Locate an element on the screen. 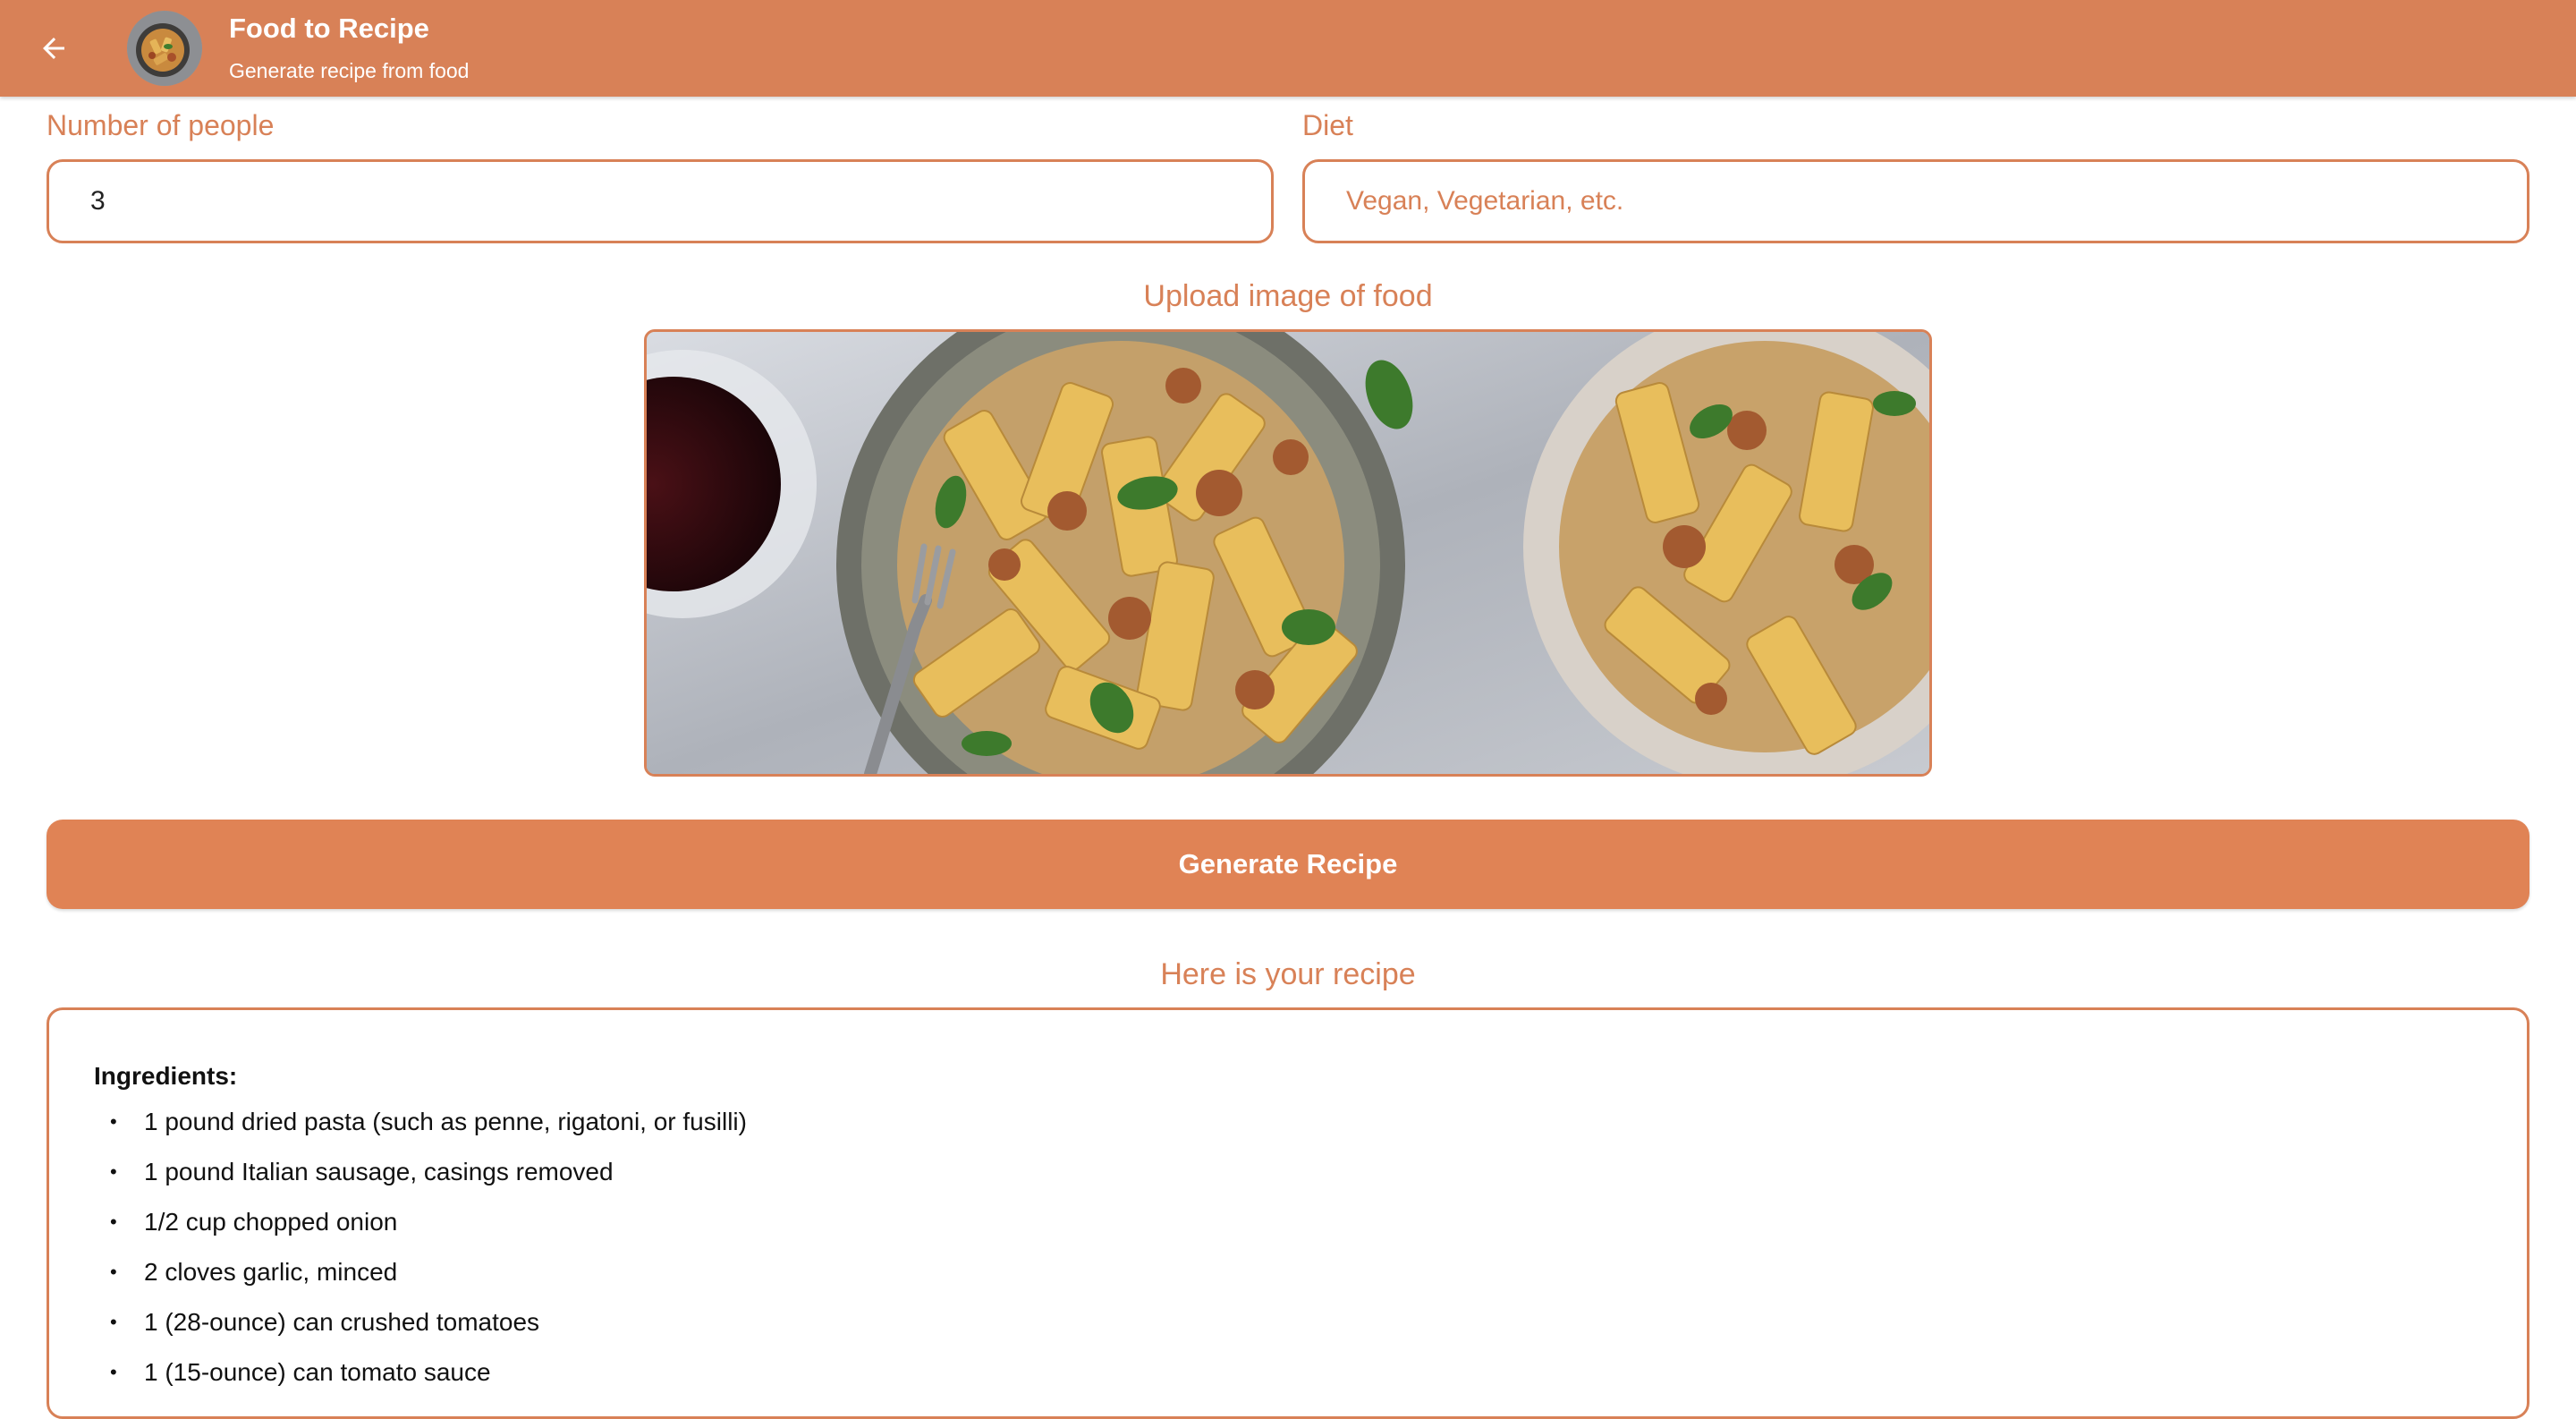 This screenshot has width=2576, height=1419. app-title: Food to Recipe is located at coordinates (329, 28).